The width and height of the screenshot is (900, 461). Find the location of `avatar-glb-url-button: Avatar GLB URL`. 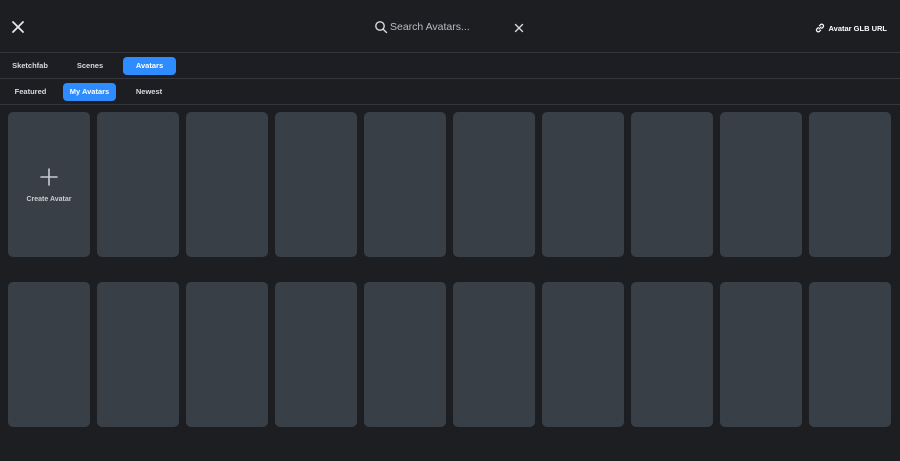

avatar-glb-url-button: Avatar GLB URL is located at coordinates (850, 28).